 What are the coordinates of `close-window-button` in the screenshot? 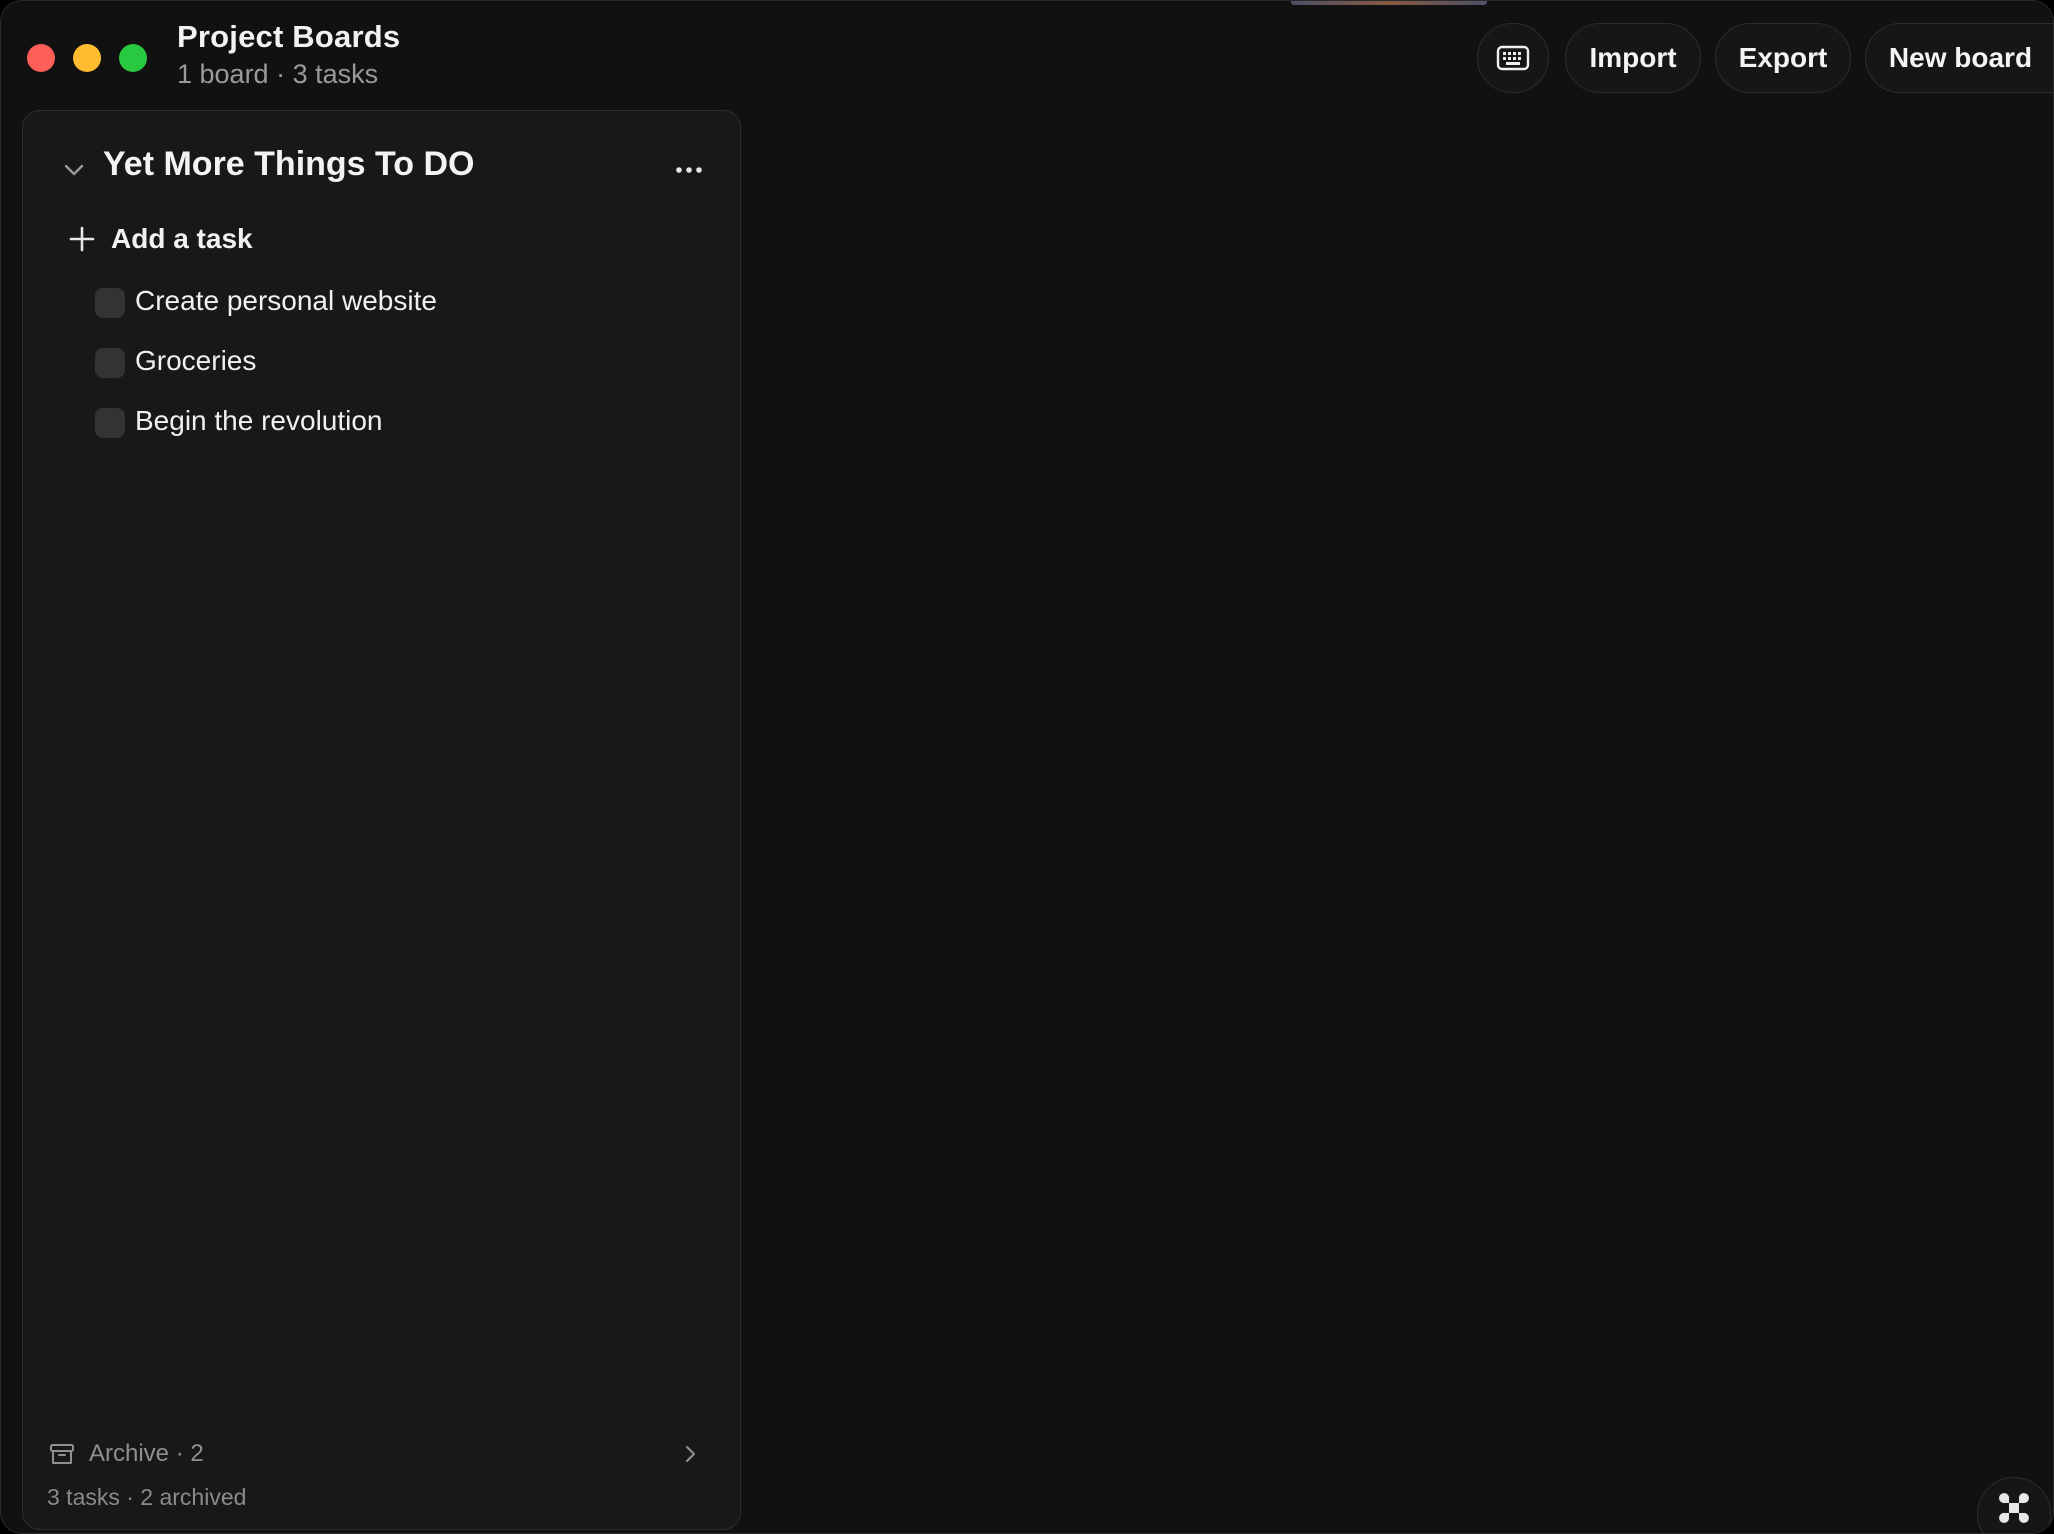 It's located at (41, 58).